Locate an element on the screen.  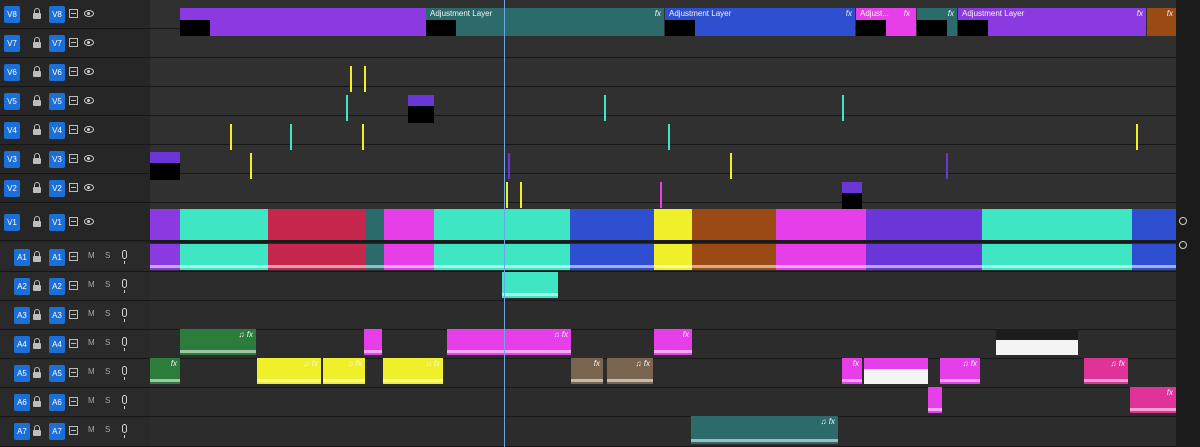
source-patch-v3: V3 is located at coordinates (12, 159).